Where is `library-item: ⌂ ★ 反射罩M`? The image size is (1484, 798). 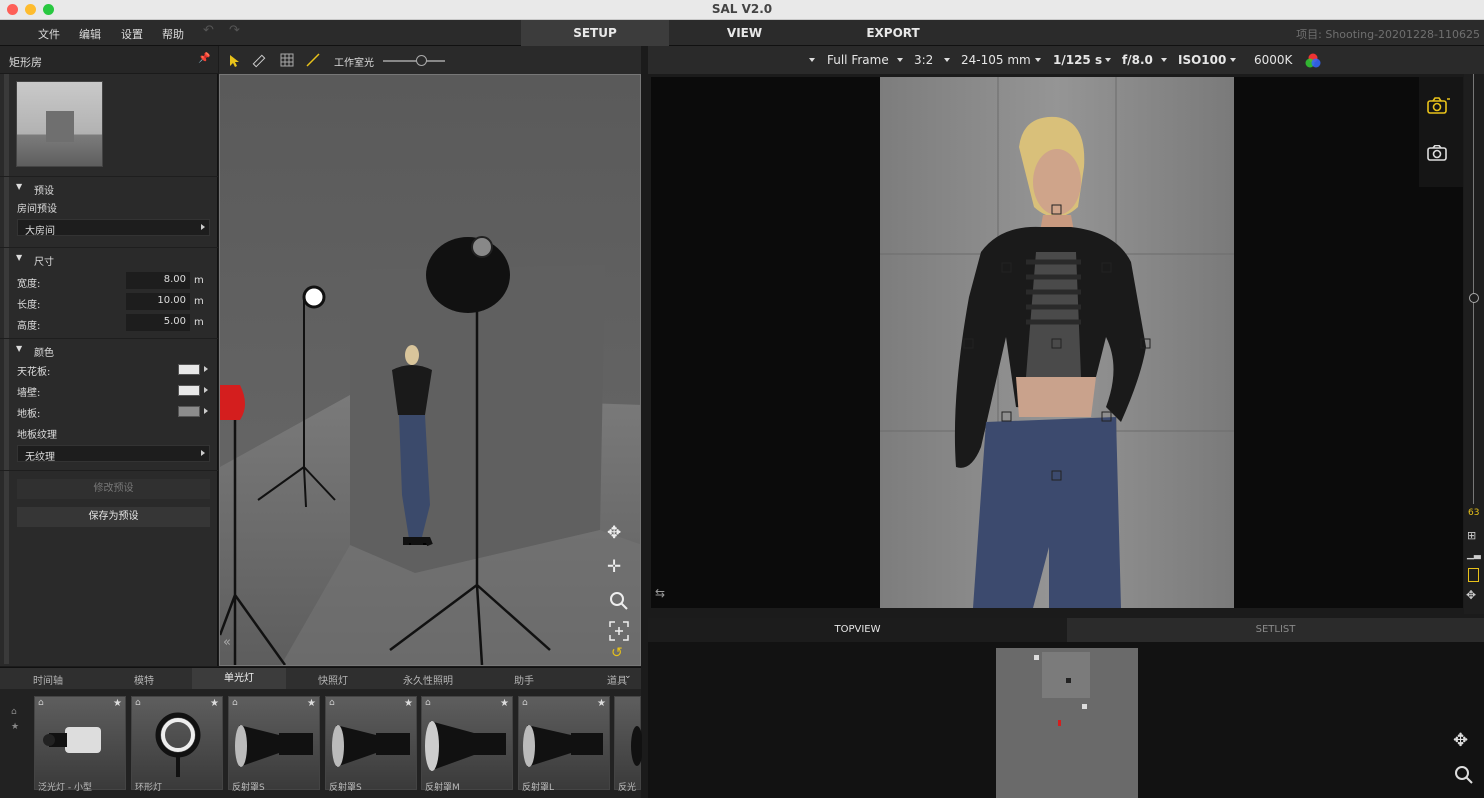 library-item: ⌂ ★ 反射罩M is located at coordinates (467, 744).